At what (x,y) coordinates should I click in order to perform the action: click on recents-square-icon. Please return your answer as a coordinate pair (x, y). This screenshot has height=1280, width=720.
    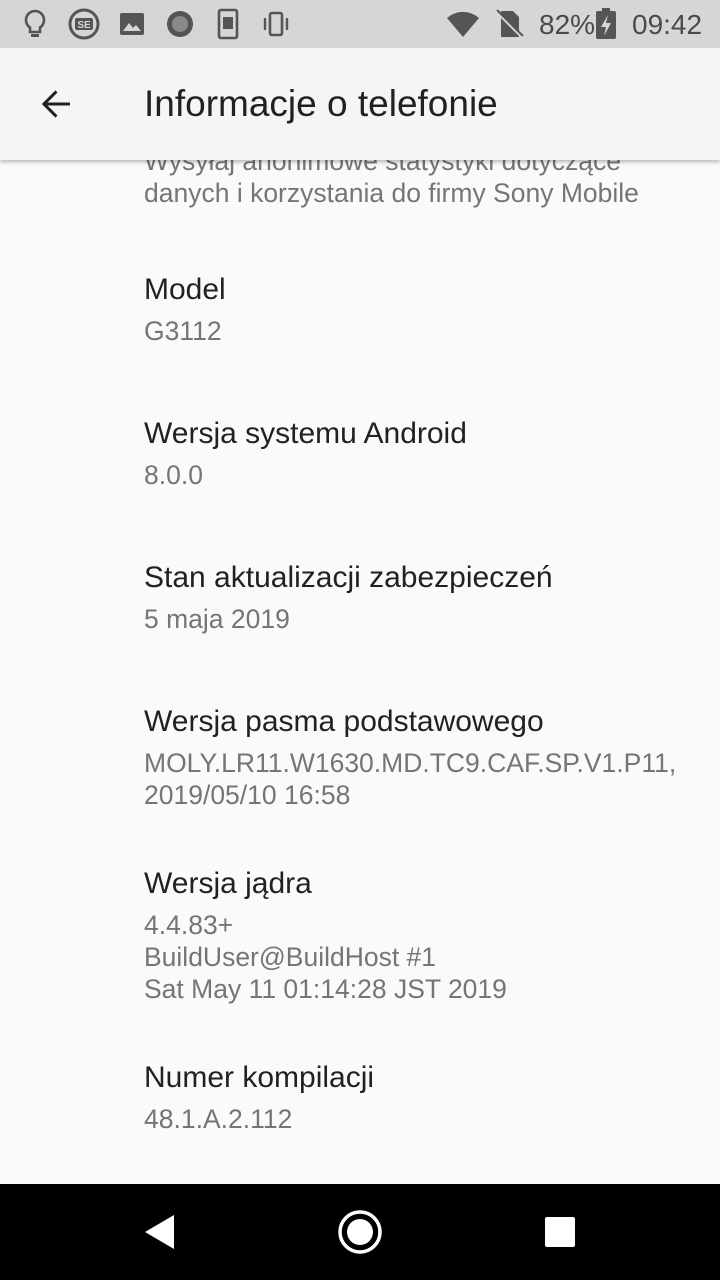
    Looking at the image, I should click on (560, 1232).